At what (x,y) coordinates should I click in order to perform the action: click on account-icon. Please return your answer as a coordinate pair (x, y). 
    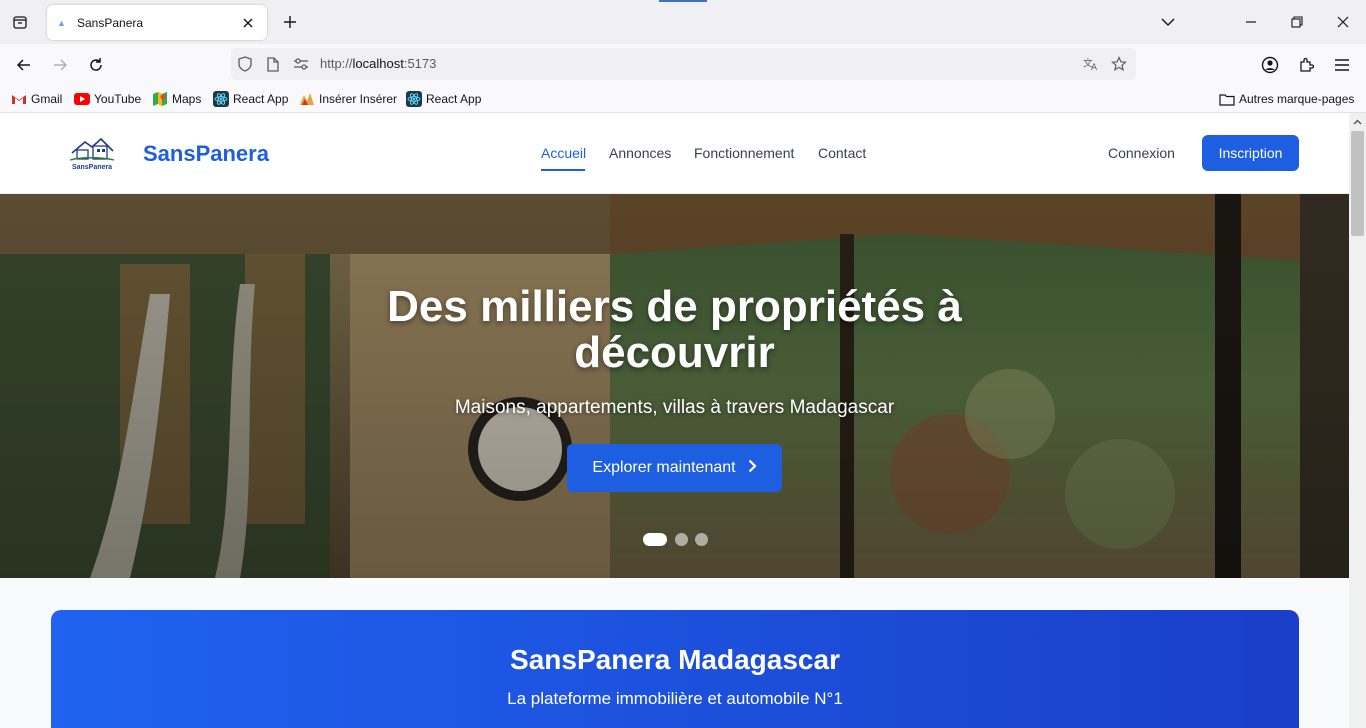
    Looking at the image, I should click on (1270, 65).